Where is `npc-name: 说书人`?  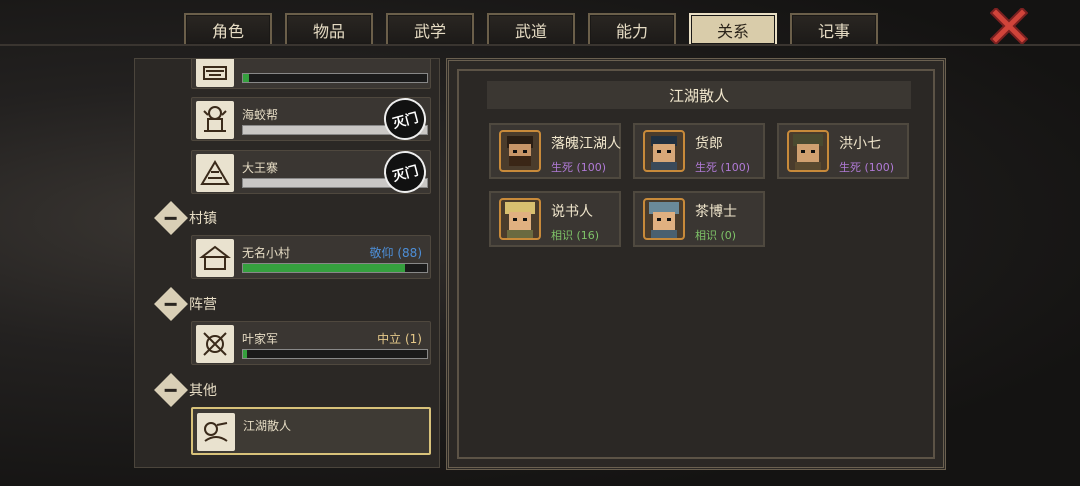 npc-name: 说书人 is located at coordinates (572, 212).